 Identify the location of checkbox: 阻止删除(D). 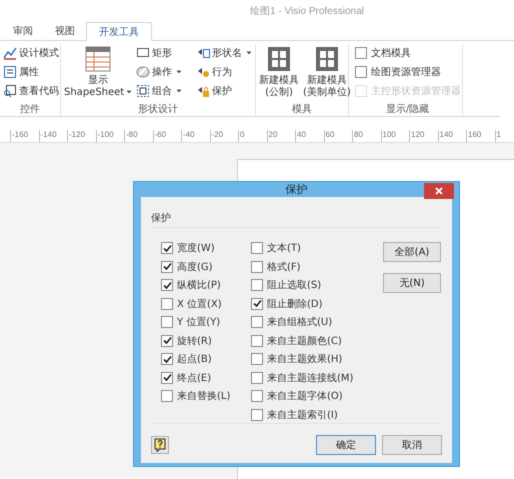
(317, 304).